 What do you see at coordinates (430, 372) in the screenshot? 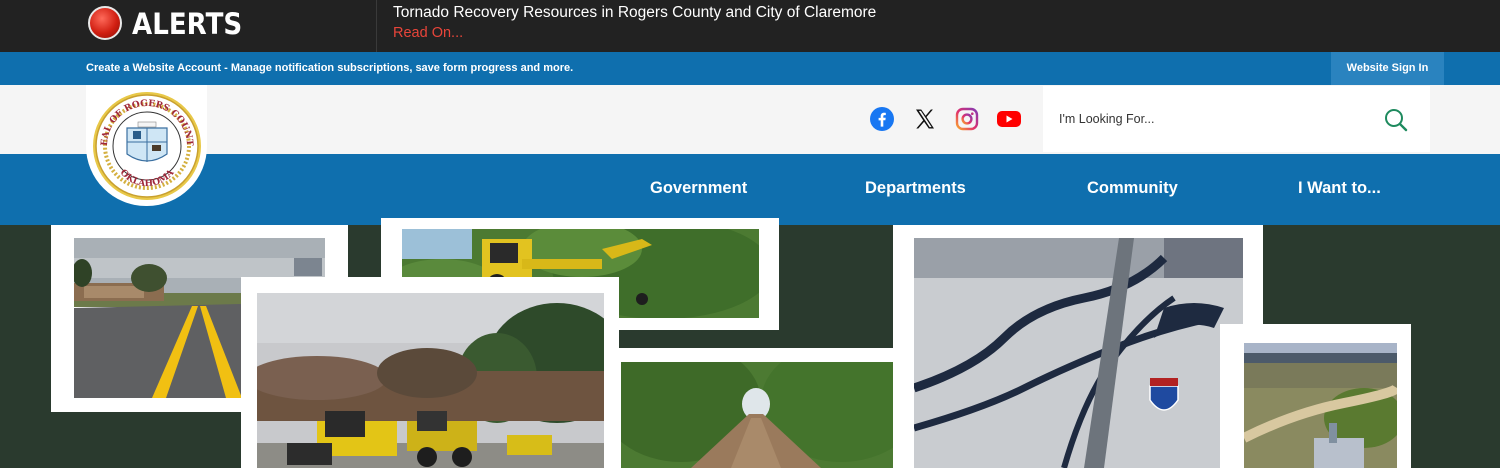
I see `photo-road-equipment` at bounding box center [430, 372].